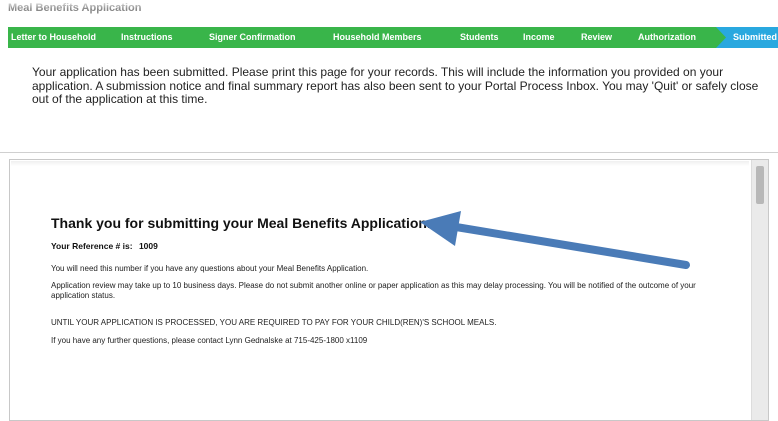 The height and width of the screenshot is (421, 778). What do you see at coordinates (377, 37) in the screenshot?
I see `step-label: Household Members` at bounding box center [377, 37].